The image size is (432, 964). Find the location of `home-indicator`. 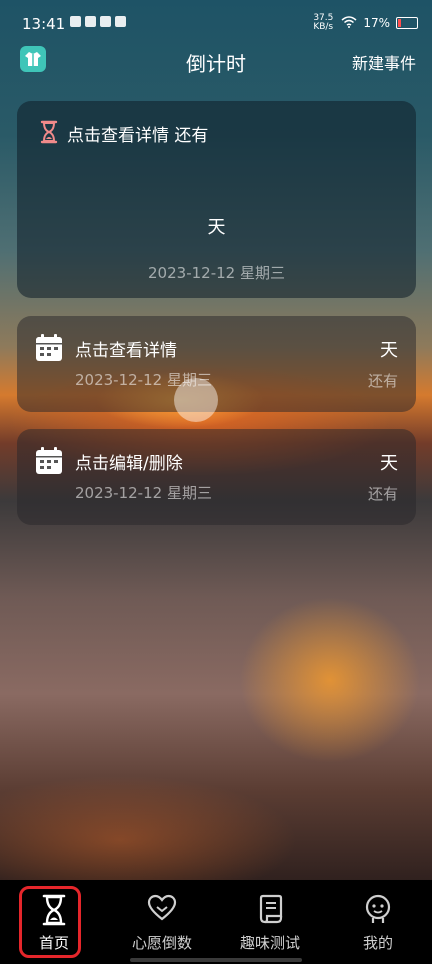

home-indicator is located at coordinates (216, 960).